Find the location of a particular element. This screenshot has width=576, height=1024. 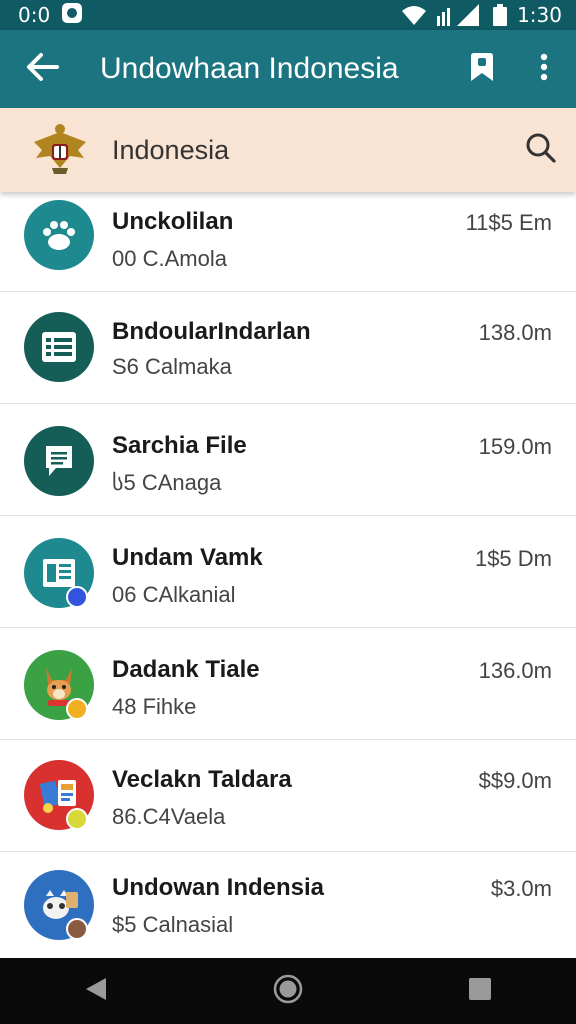

item-amount: $$9.0m is located at coordinates (515, 780).